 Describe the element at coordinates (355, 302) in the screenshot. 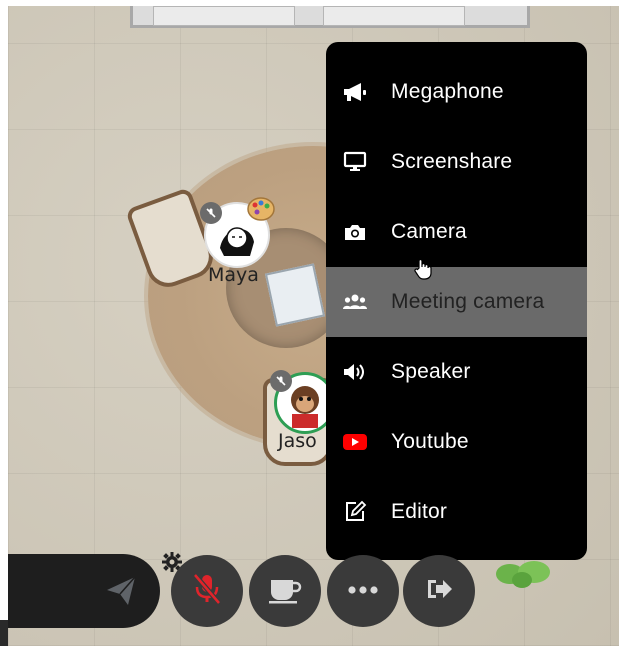

I see `users-icon` at that location.